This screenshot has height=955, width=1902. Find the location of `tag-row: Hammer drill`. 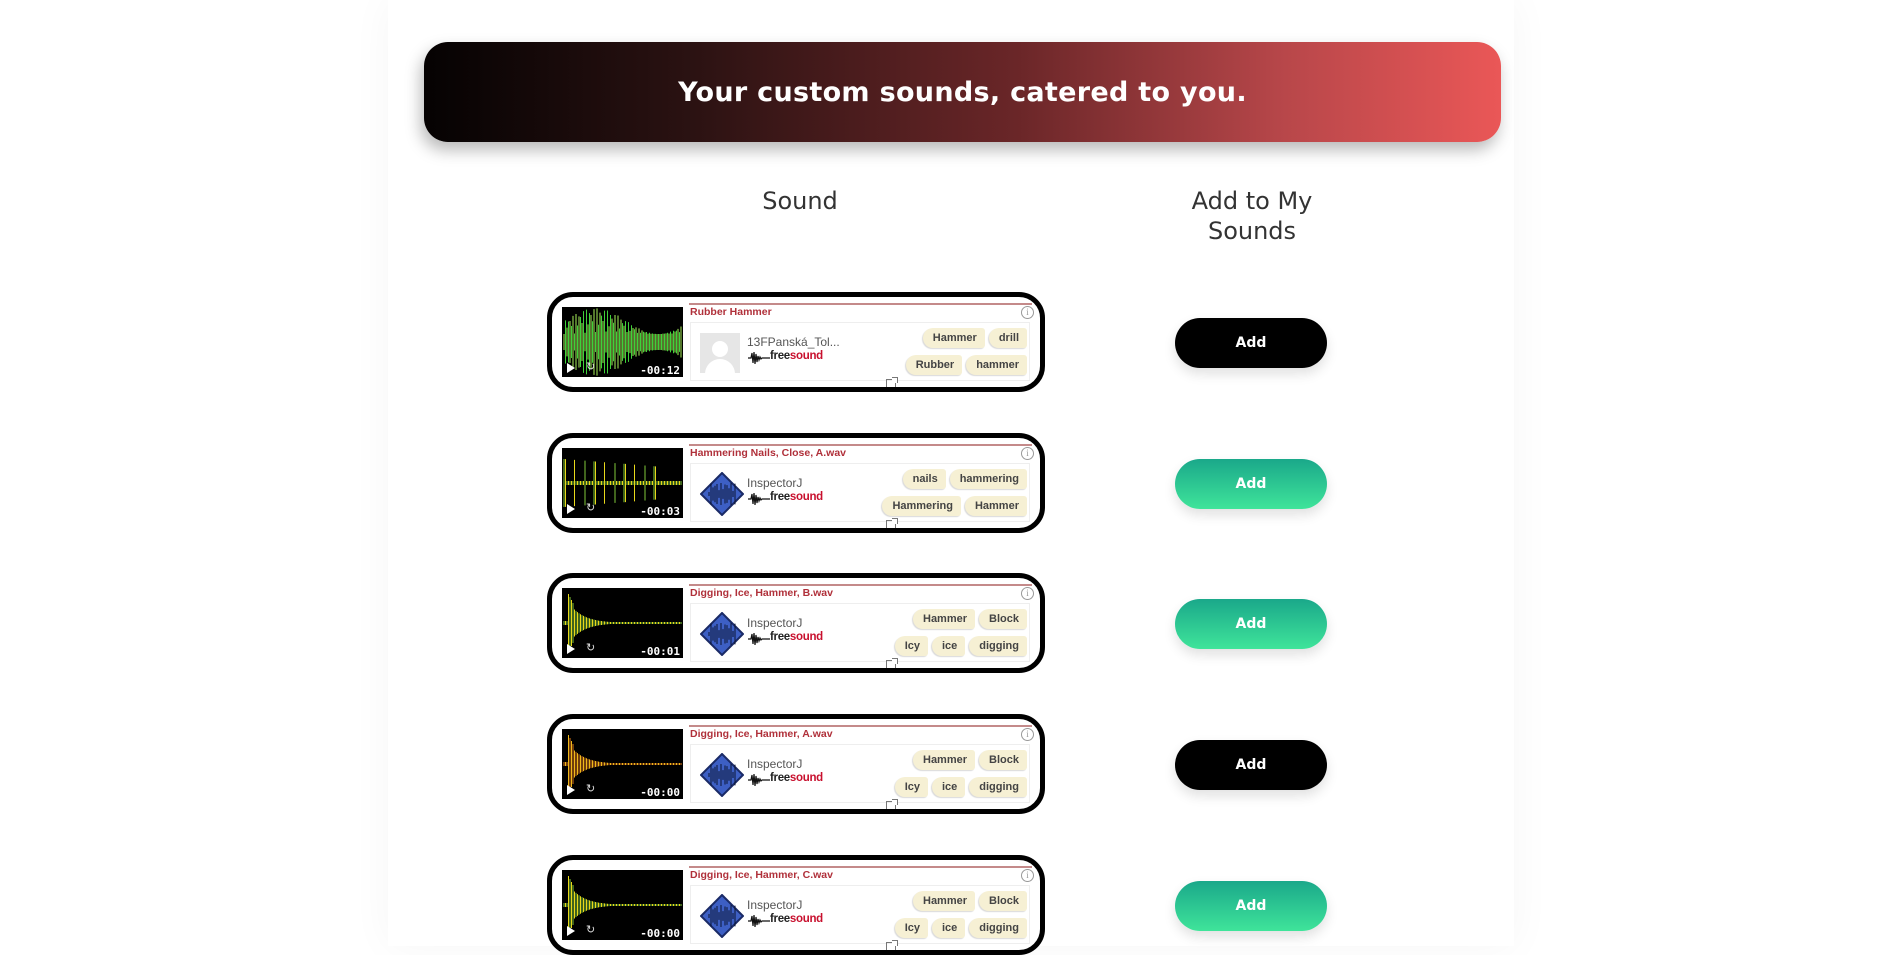

tag-row: Hammer drill is located at coordinates (974, 338).